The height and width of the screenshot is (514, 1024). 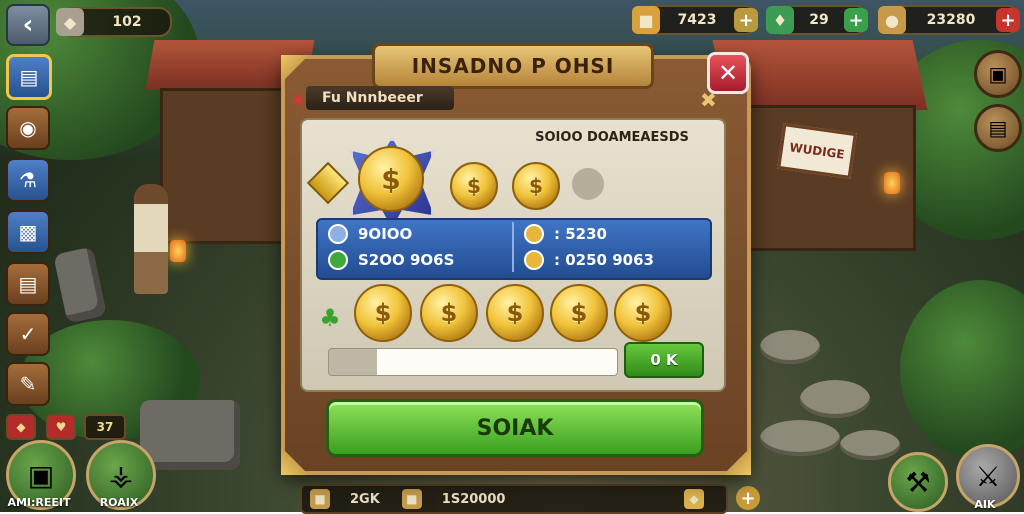 What do you see at coordinates (646, 20) in the screenshot?
I see `gold-crate-icon: ■` at bounding box center [646, 20].